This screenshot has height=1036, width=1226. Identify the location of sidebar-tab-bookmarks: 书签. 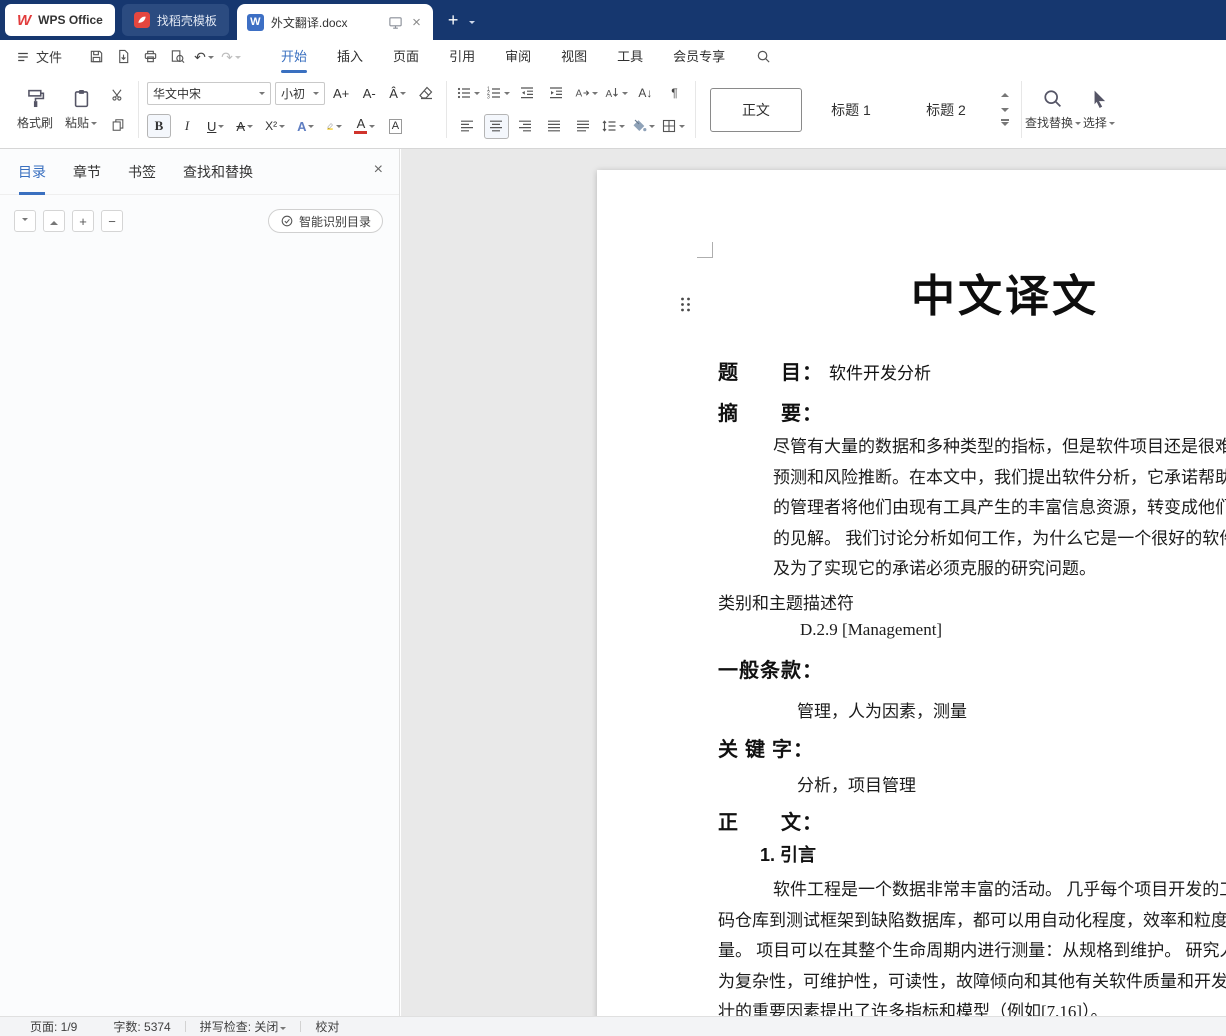
(142, 172).